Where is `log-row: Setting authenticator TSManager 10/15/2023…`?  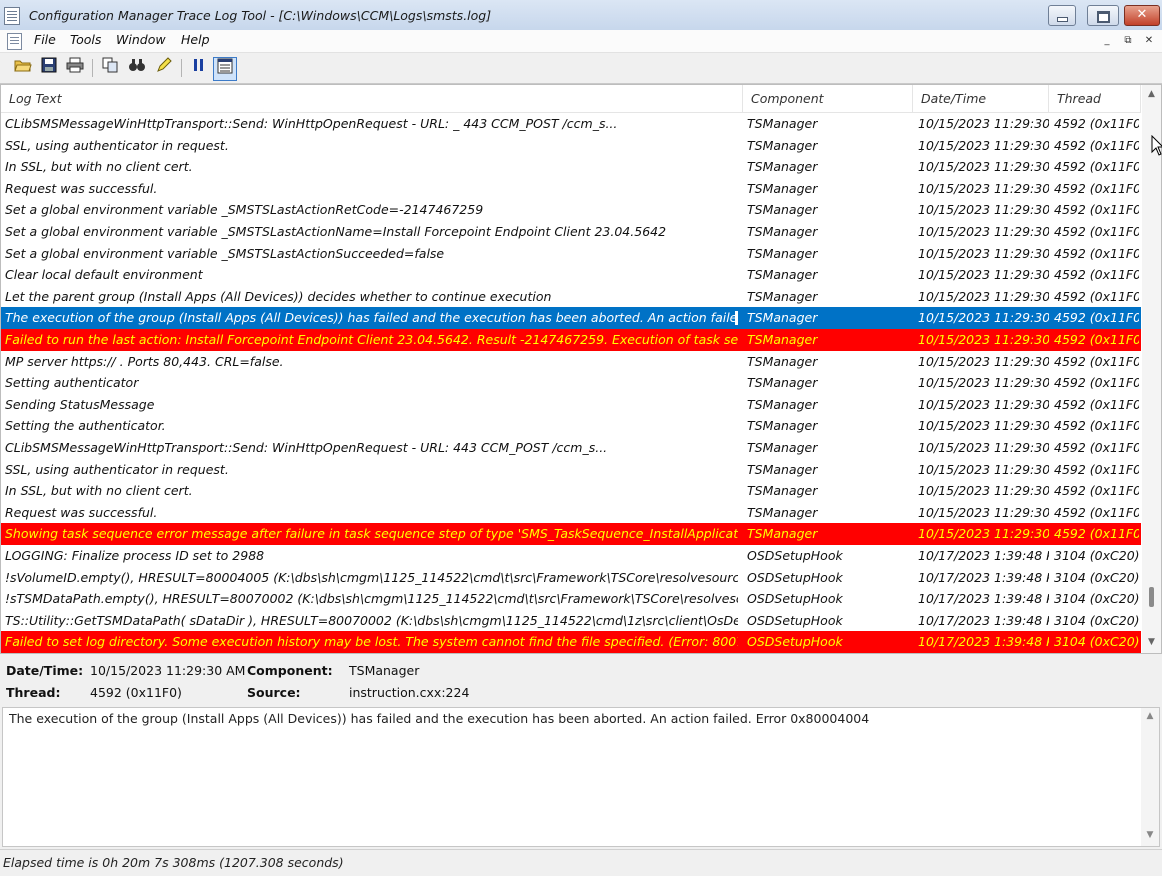
log-row: Setting authenticator TSManager 10/15/2023… is located at coordinates (571, 383).